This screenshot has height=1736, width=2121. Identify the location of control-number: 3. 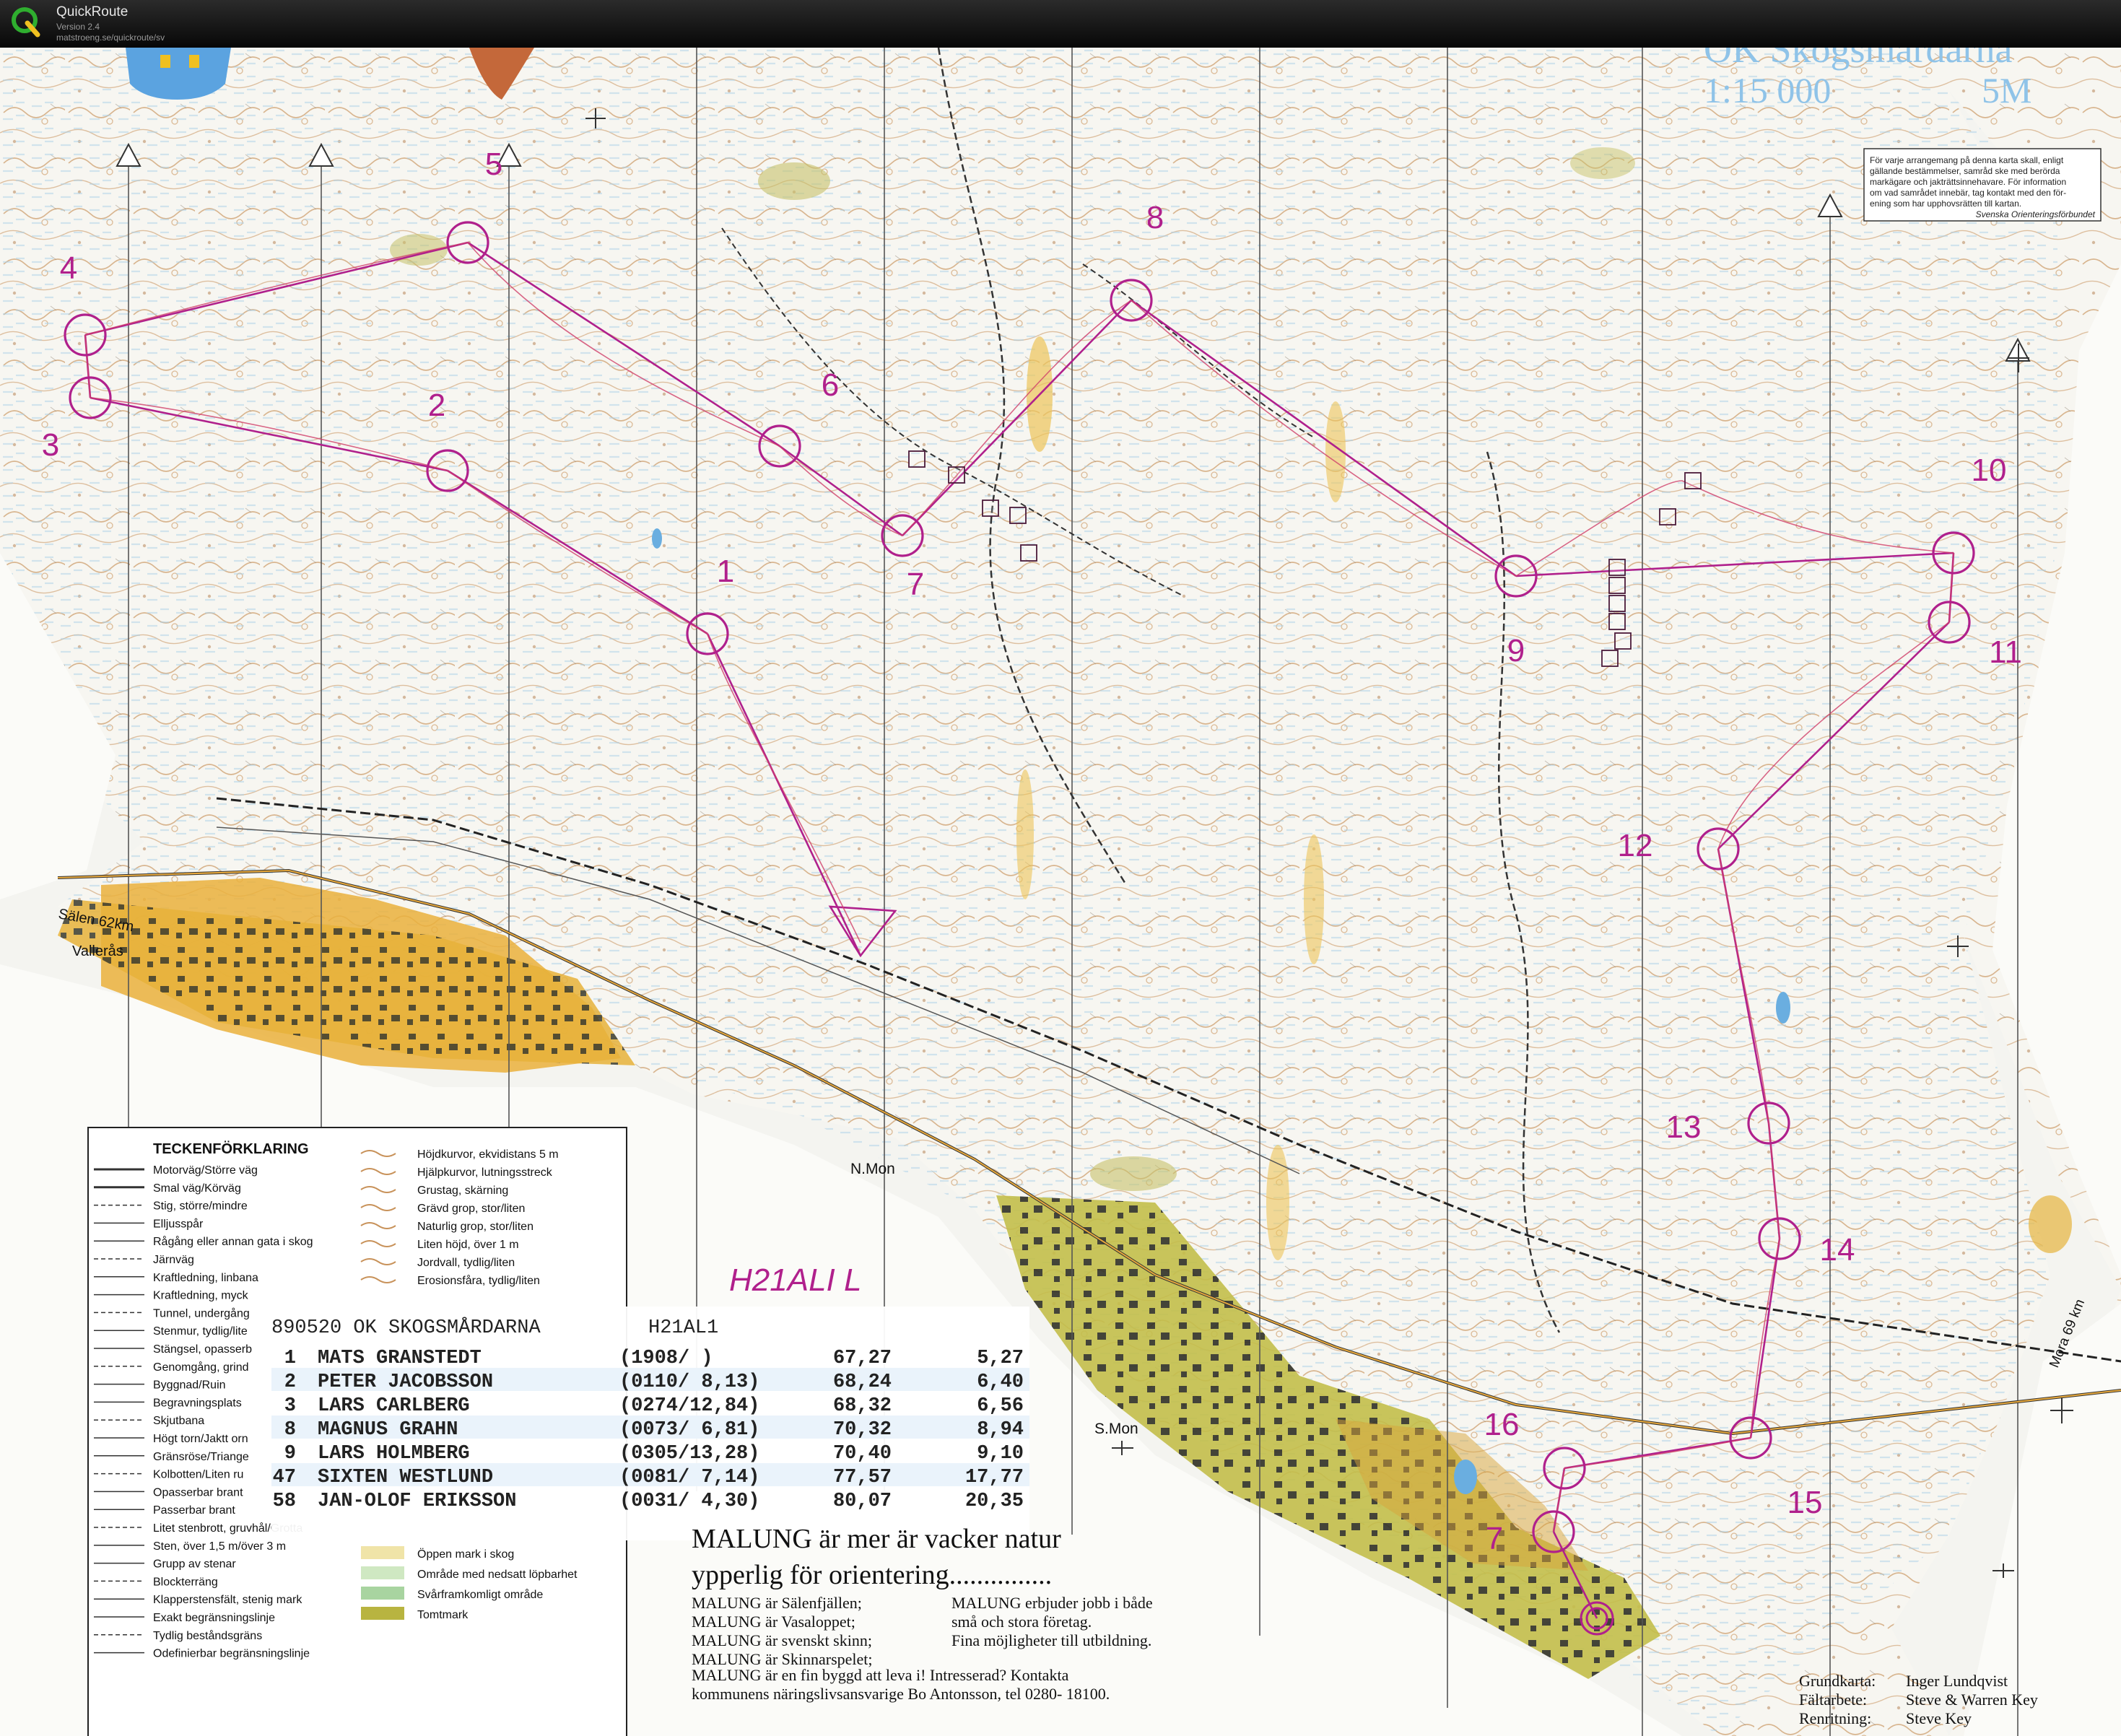
(50, 445).